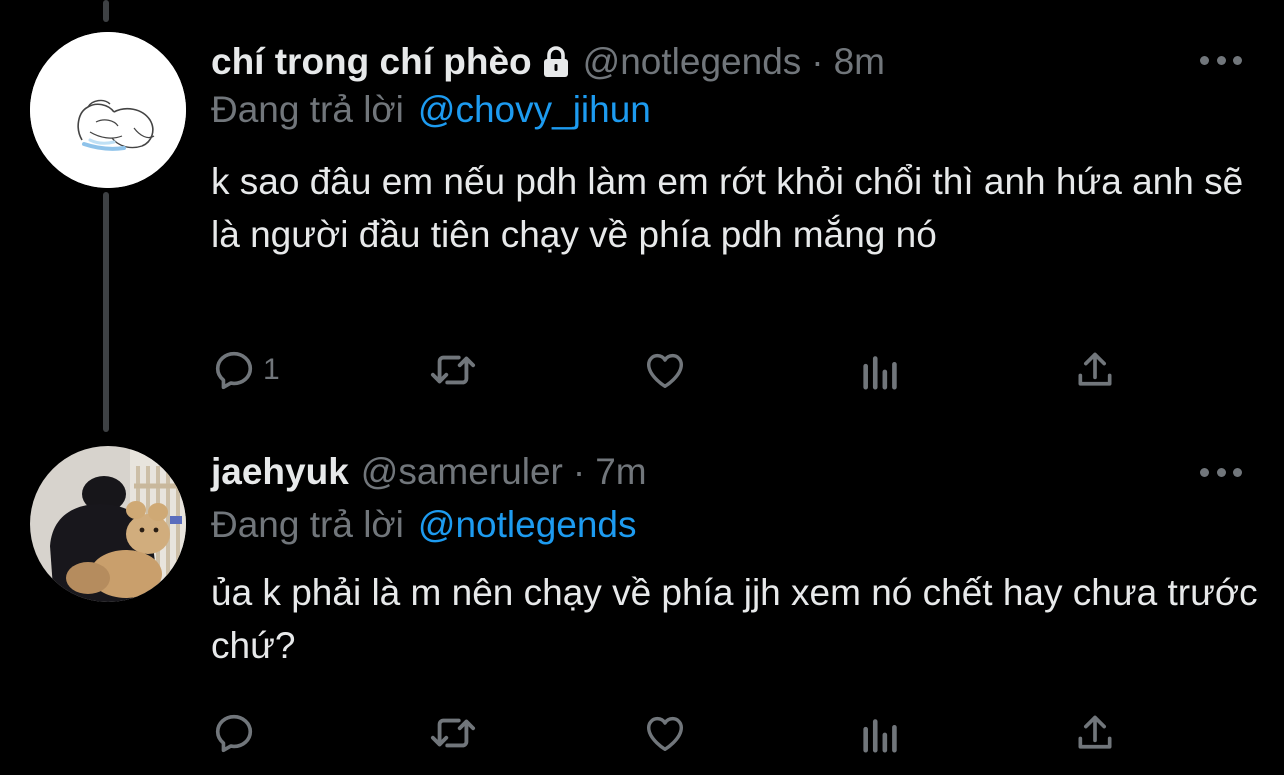  I want to click on user-handle: @sameruler, so click(462, 472).